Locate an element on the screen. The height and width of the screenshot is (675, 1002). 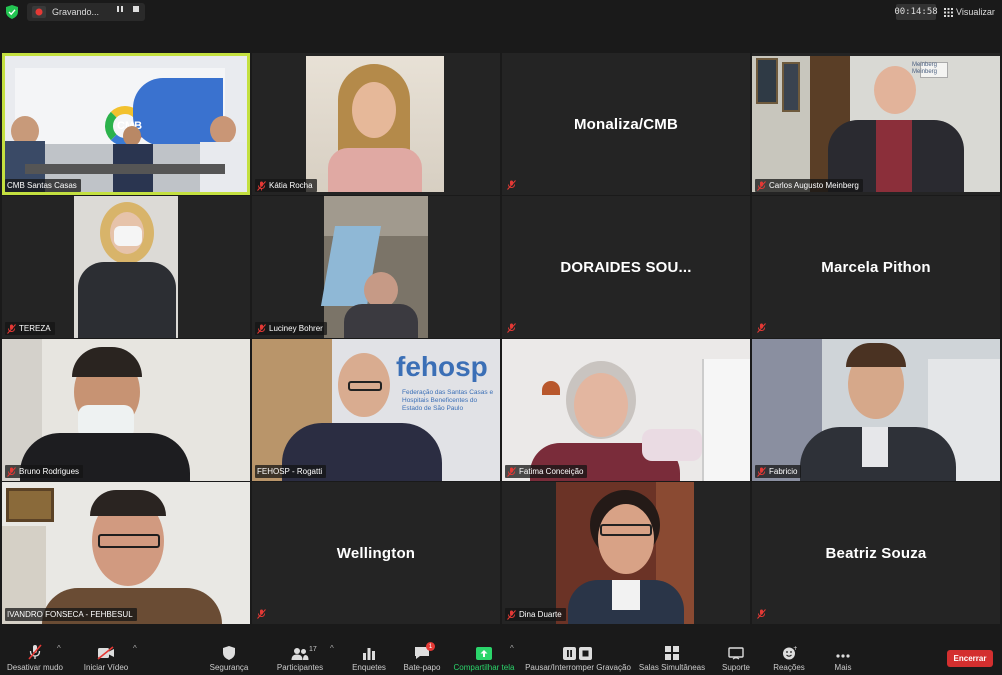
participant-name-label: Kátia Rocha is located at coordinates (286, 185).